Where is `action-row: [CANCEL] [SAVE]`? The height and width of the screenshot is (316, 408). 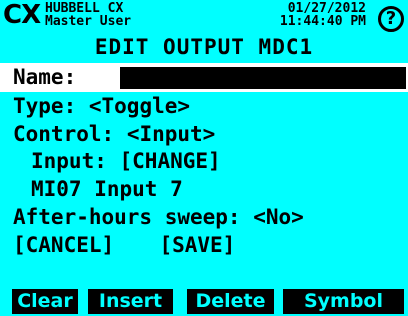 action-row: [CANCEL] [SAVE] is located at coordinates (124, 245).